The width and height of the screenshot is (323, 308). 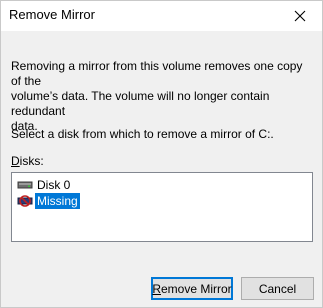 I want to click on list-item-label: Missing, so click(x=57, y=201).